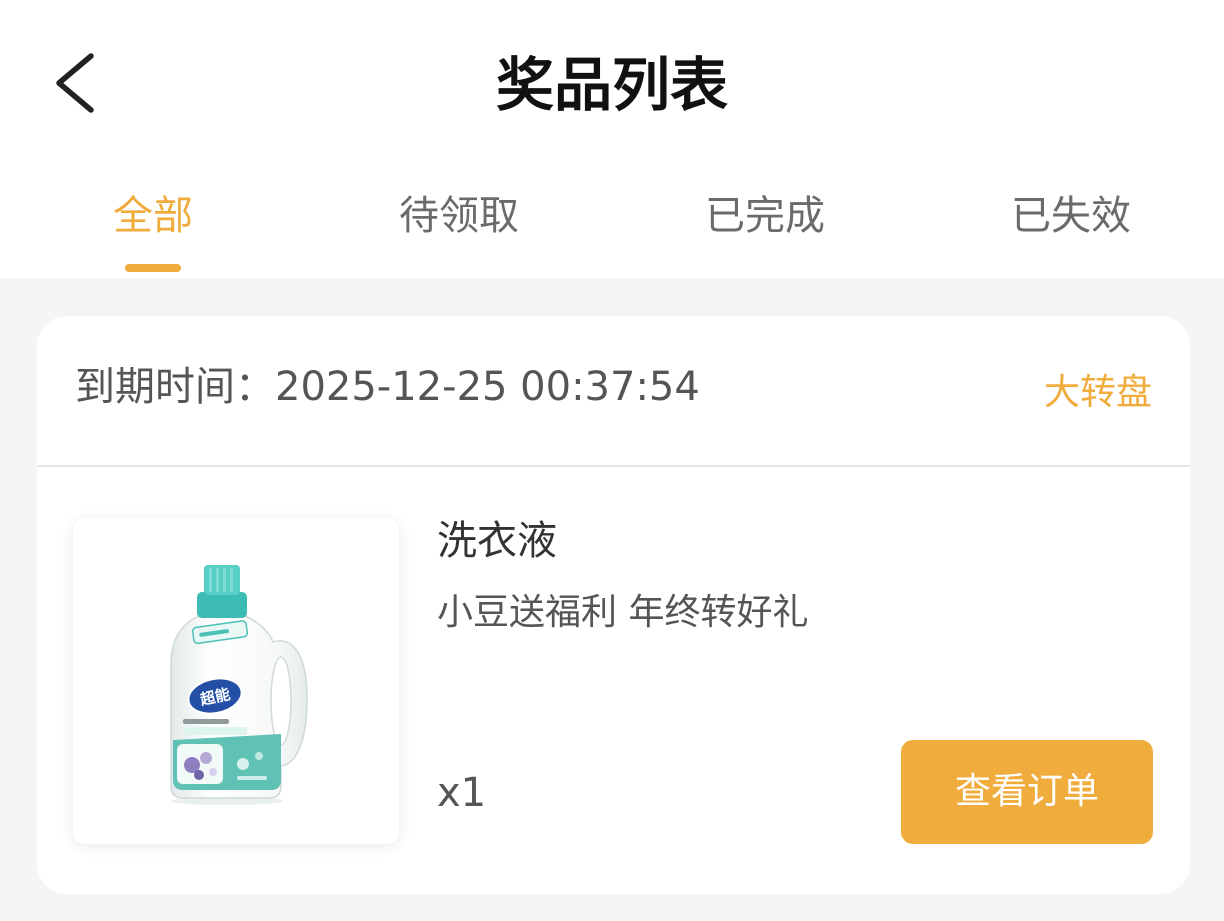 The width and height of the screenshot is (1224, 921). What do you see at coordinates (613, 466) in the screenshot?
I see `divider` at bounding box center [613, 466].